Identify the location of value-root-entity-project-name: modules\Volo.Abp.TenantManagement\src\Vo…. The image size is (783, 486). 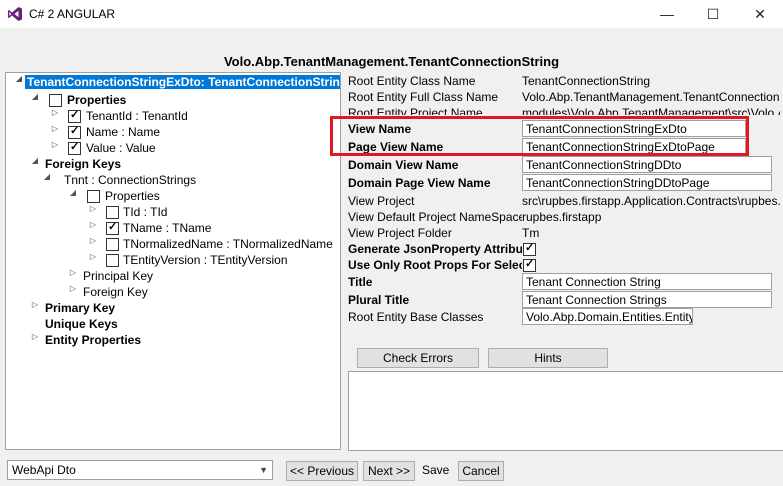
(651, 110).